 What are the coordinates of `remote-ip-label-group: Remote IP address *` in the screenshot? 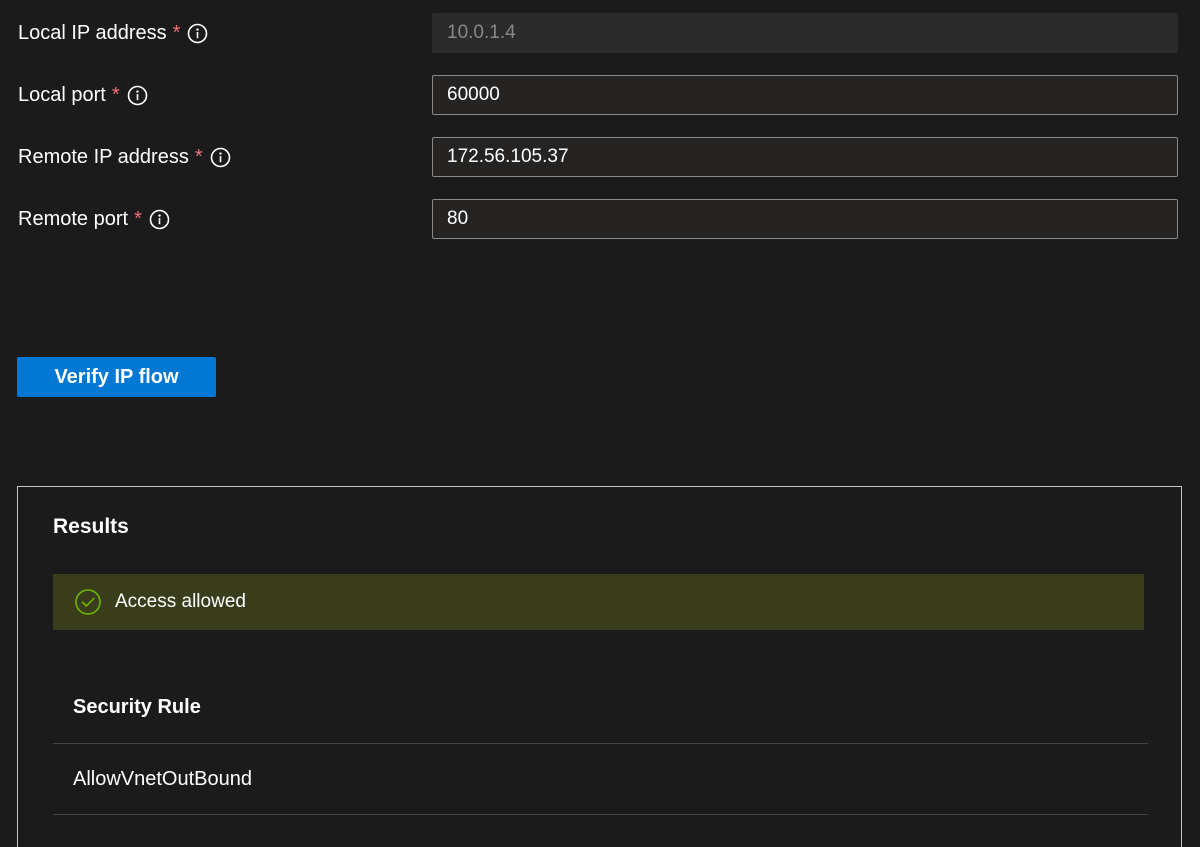 It's located at (124, 157).